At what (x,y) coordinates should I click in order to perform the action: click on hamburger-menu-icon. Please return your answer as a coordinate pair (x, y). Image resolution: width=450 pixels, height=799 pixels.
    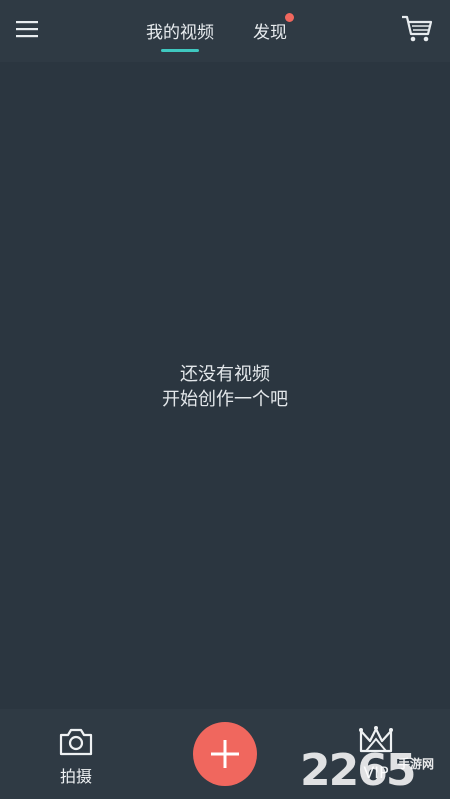
    Looking at the image, I should click on (27, 29).